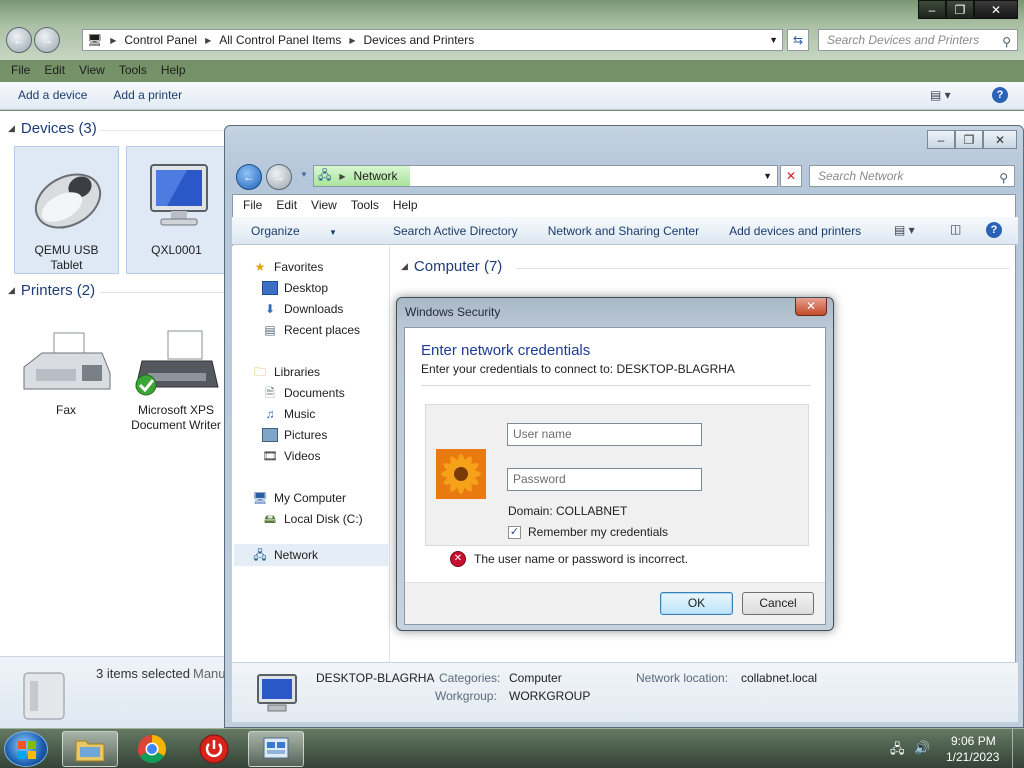 This screenshot has width=1024, height=768. I want to click on printer-fax: Fax, so click(66, 373).